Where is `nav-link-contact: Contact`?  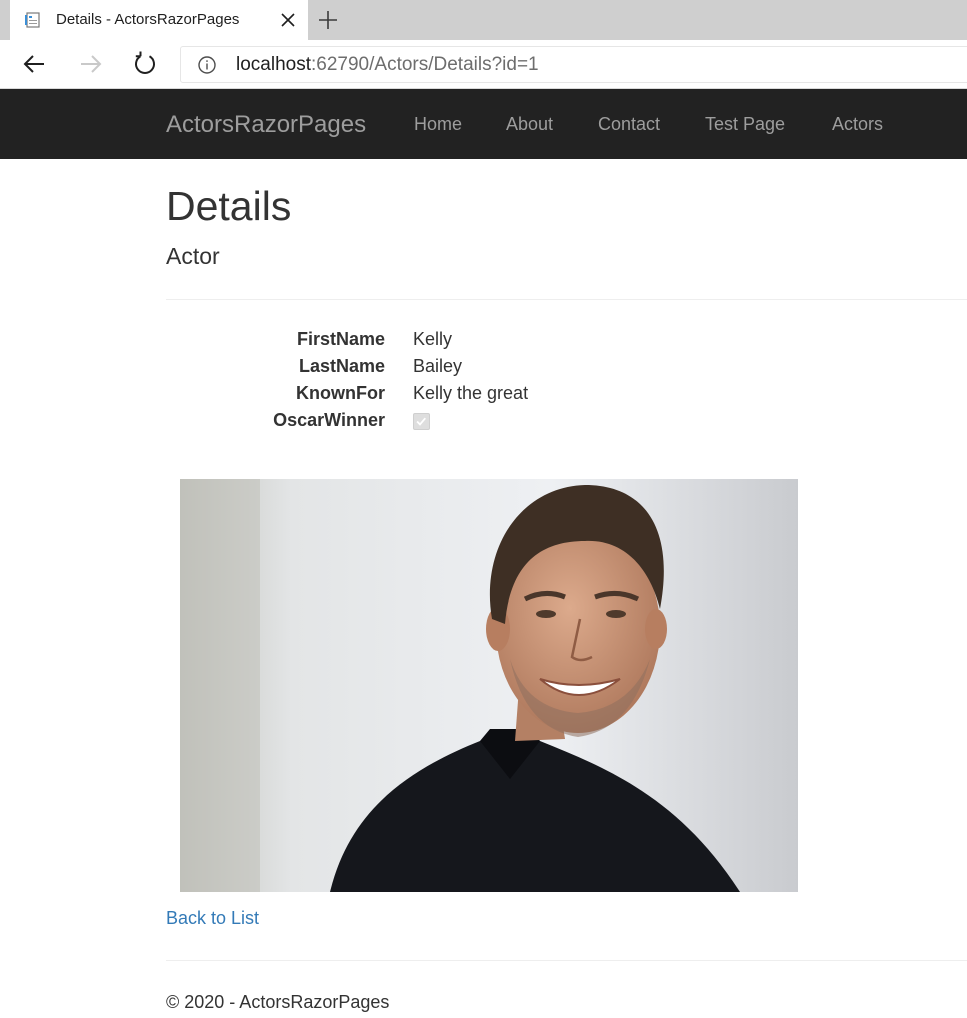 nav-link-contact: Contact is located at coordinates (629, 124).